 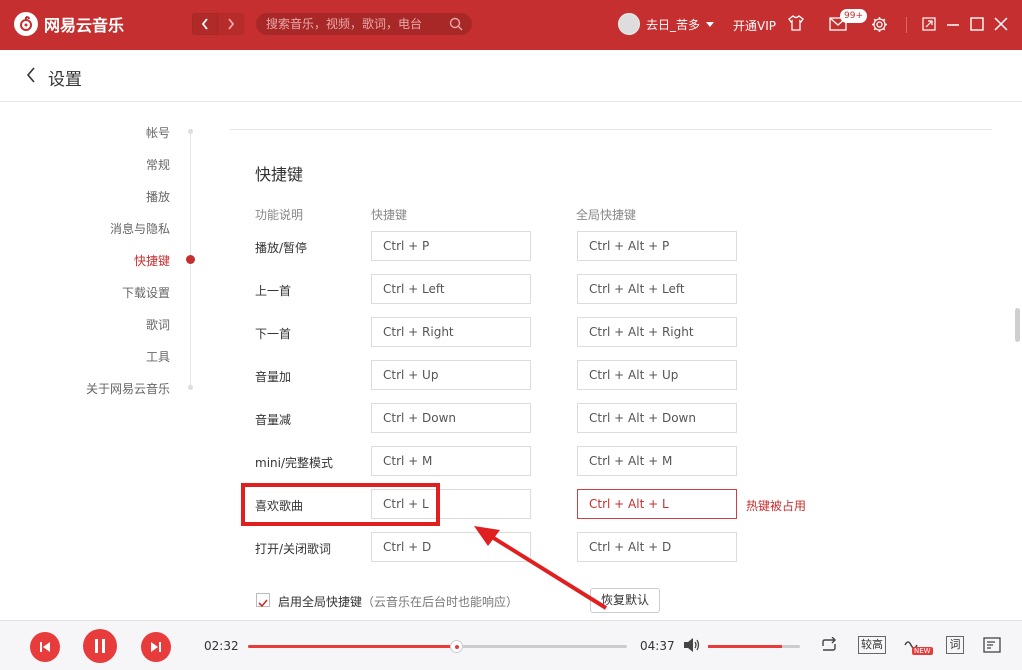 I want to click on column-header-shortcut: 快捷键, so click(x=389, y=215).